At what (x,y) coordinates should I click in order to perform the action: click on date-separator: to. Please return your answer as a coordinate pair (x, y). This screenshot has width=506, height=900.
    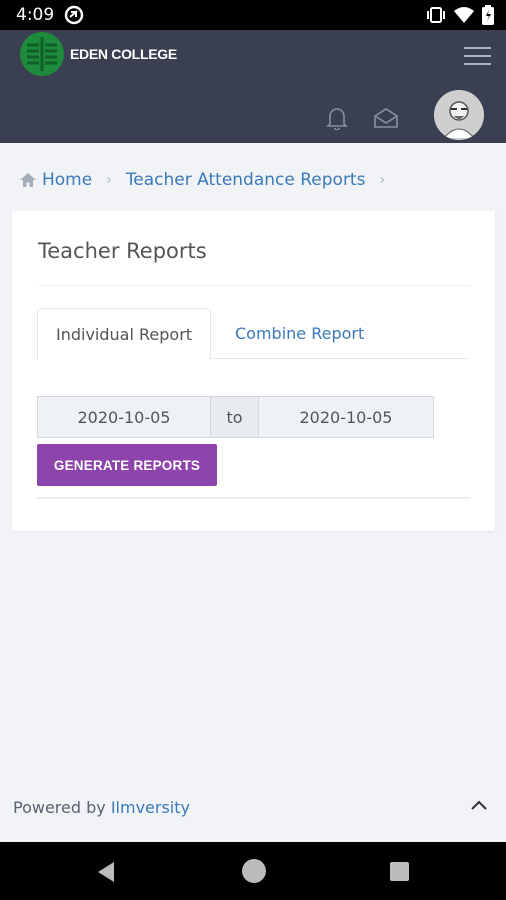
    Looking at the image, I should click on (234, 417).